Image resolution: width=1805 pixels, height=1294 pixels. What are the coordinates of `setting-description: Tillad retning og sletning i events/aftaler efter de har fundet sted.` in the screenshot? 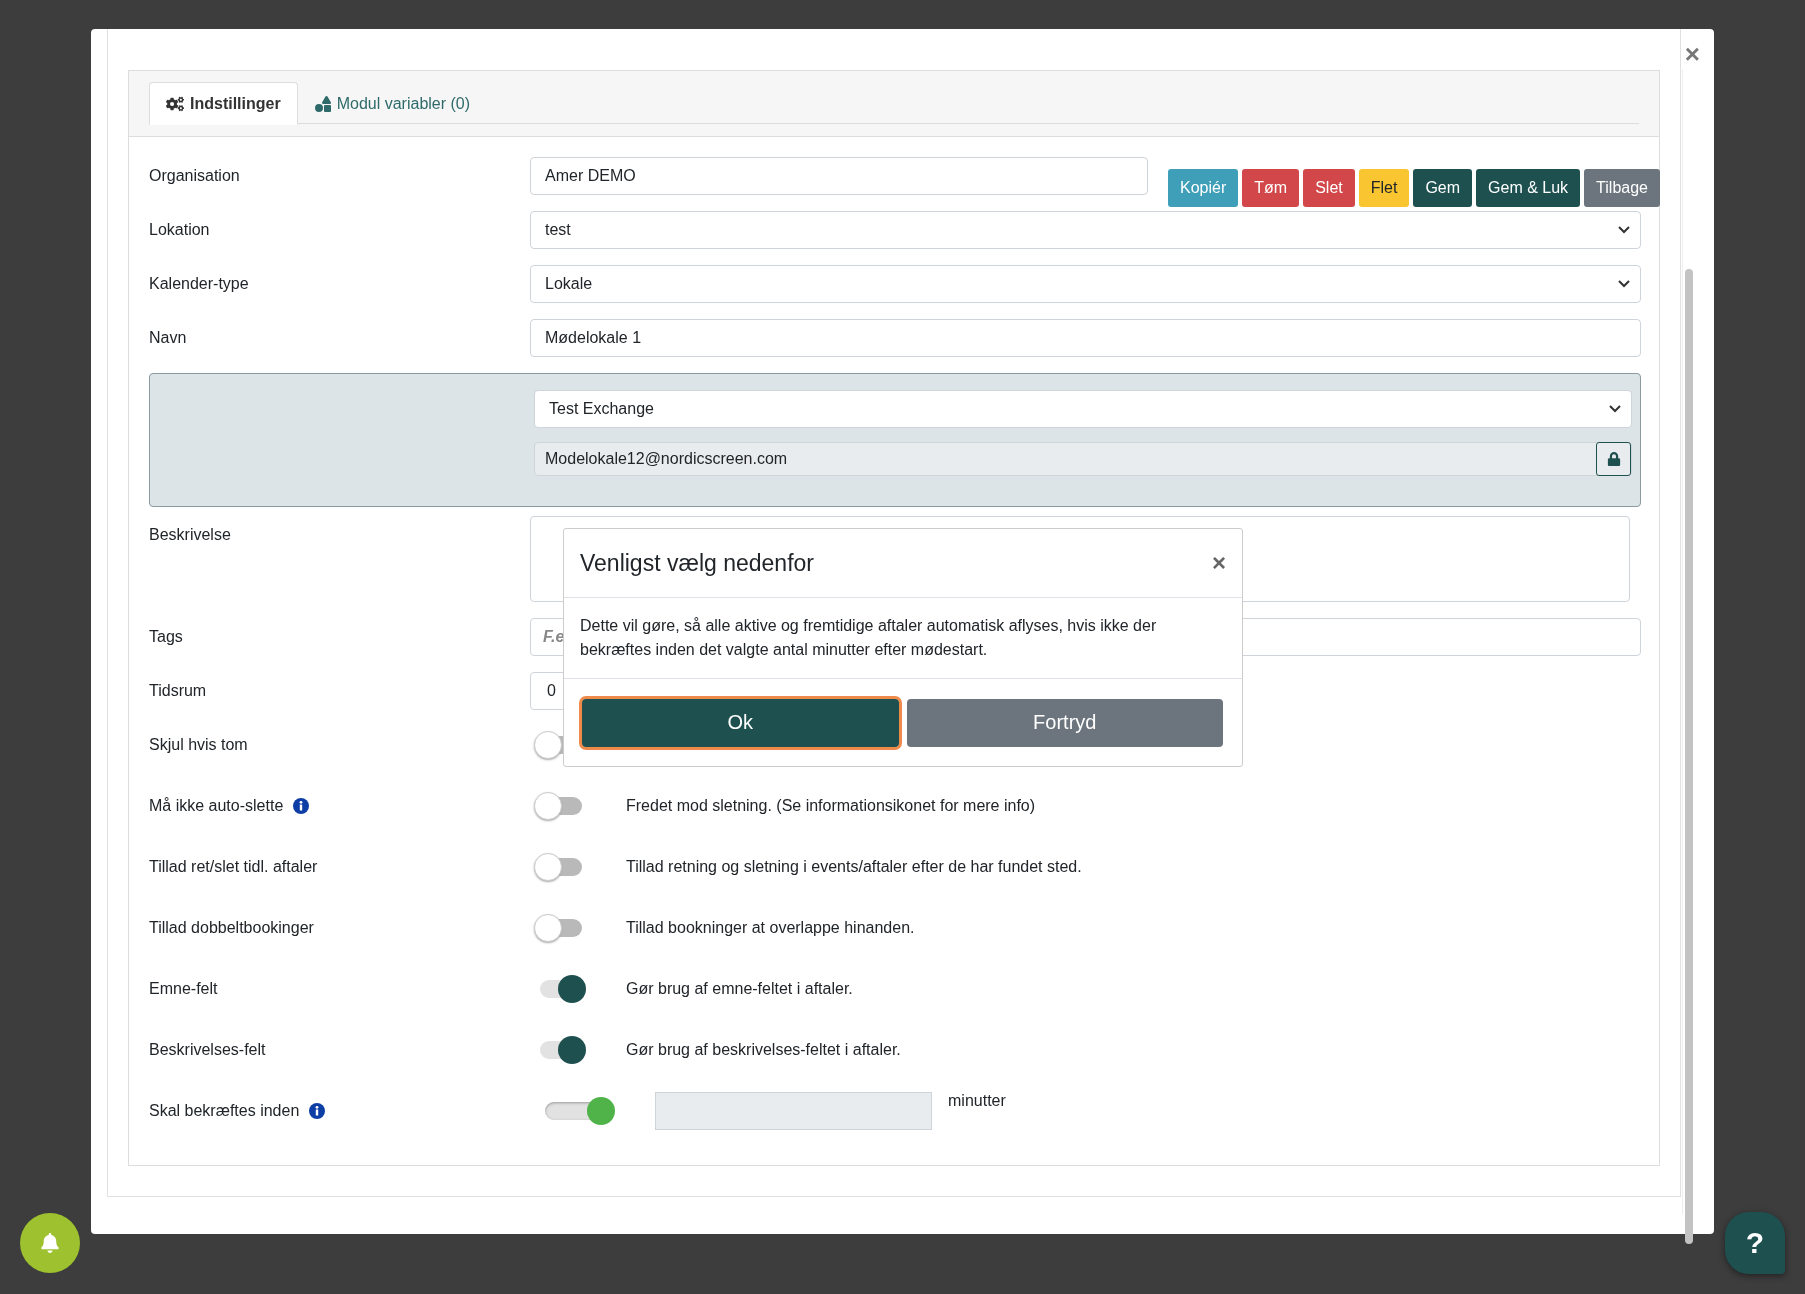 It's located at (854, 867).